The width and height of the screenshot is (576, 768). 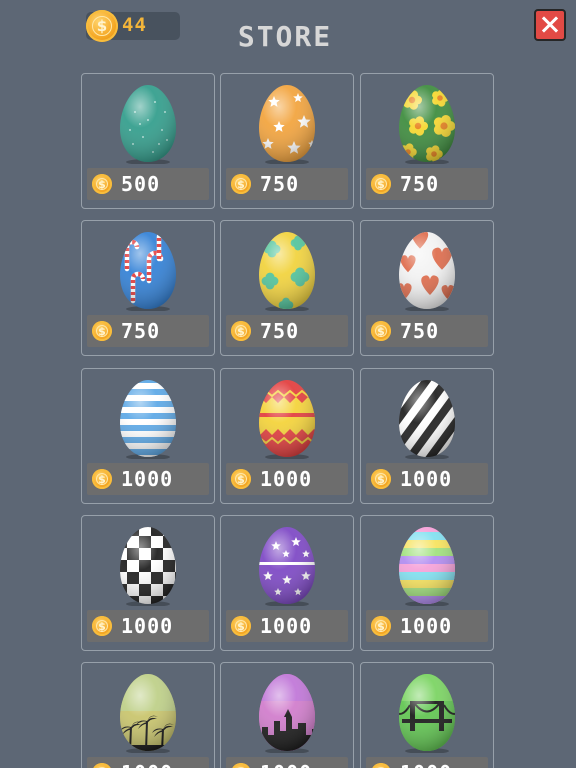 What do you see at coordinates (427, 418) in the screenshot?
I see `egg-black-white-swirl-icon` at bounding box center [427, 418].